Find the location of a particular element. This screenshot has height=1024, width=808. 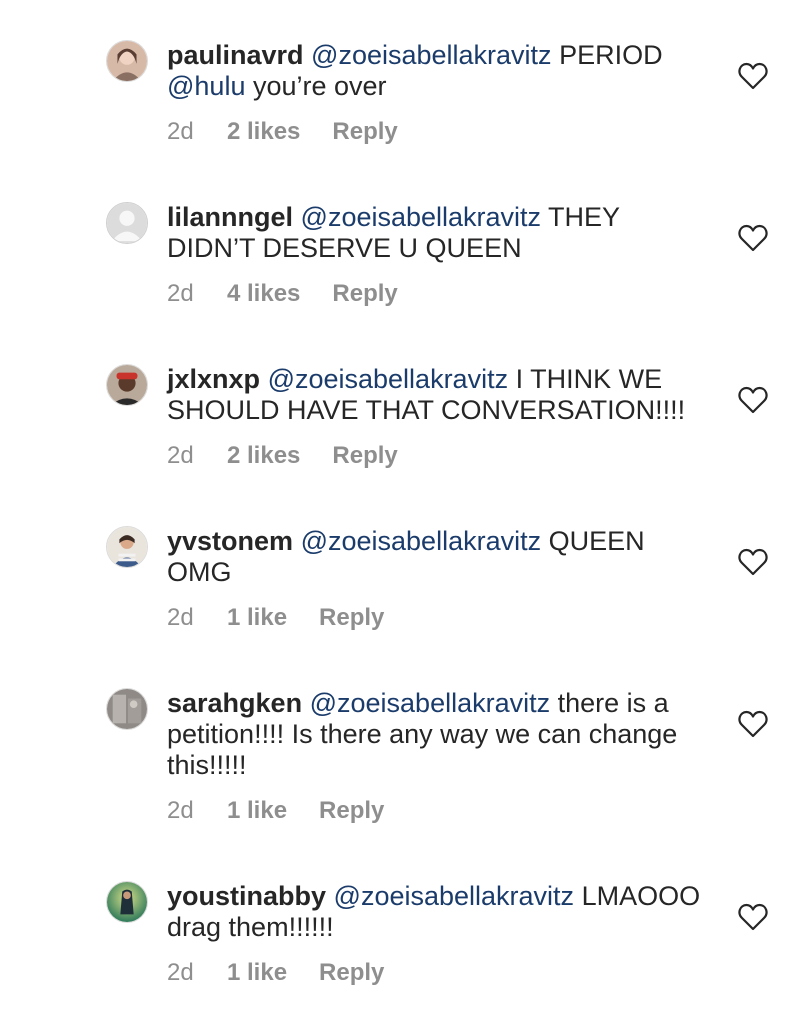

comment-body: you’re over is located at coordinates (316, 86).